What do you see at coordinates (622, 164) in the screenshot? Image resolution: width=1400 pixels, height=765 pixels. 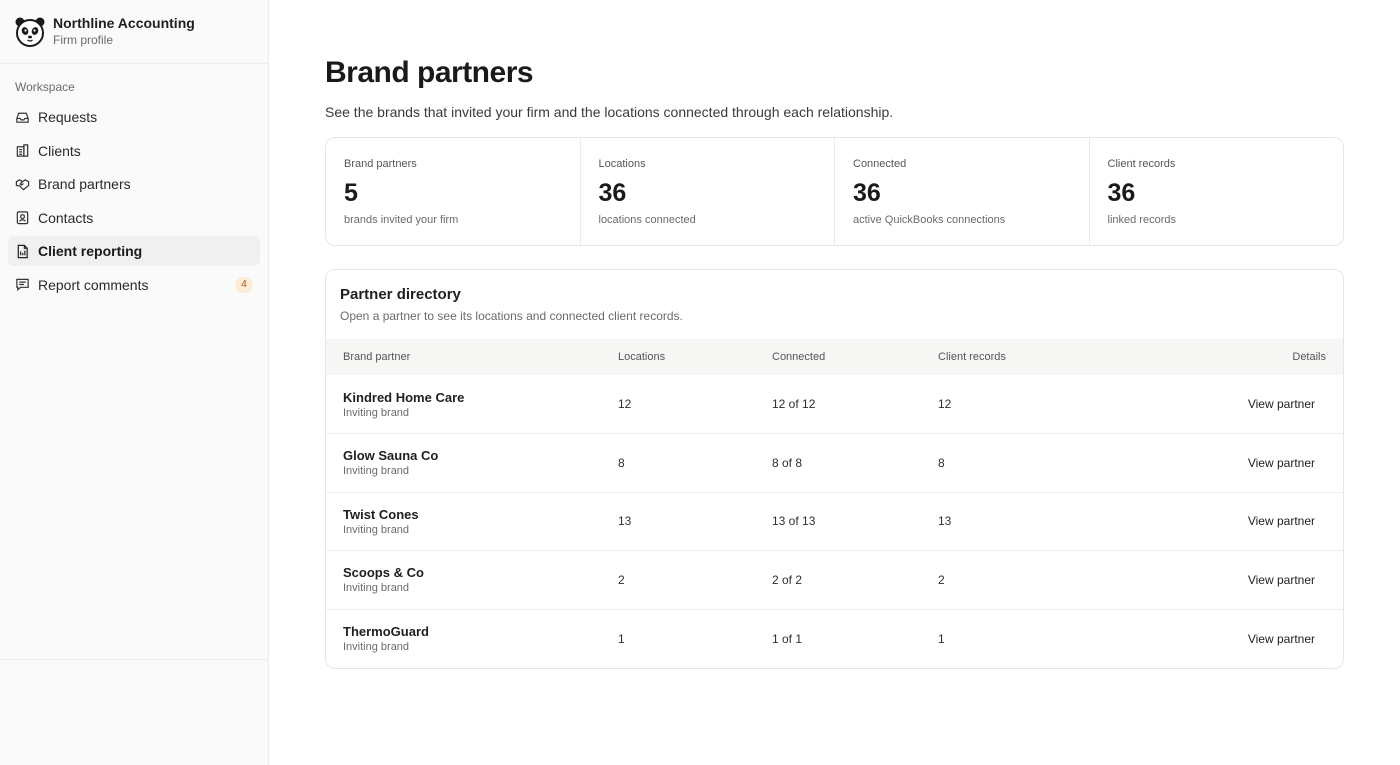 I see `stat-label: Locations` at bounding box center [622, 164].